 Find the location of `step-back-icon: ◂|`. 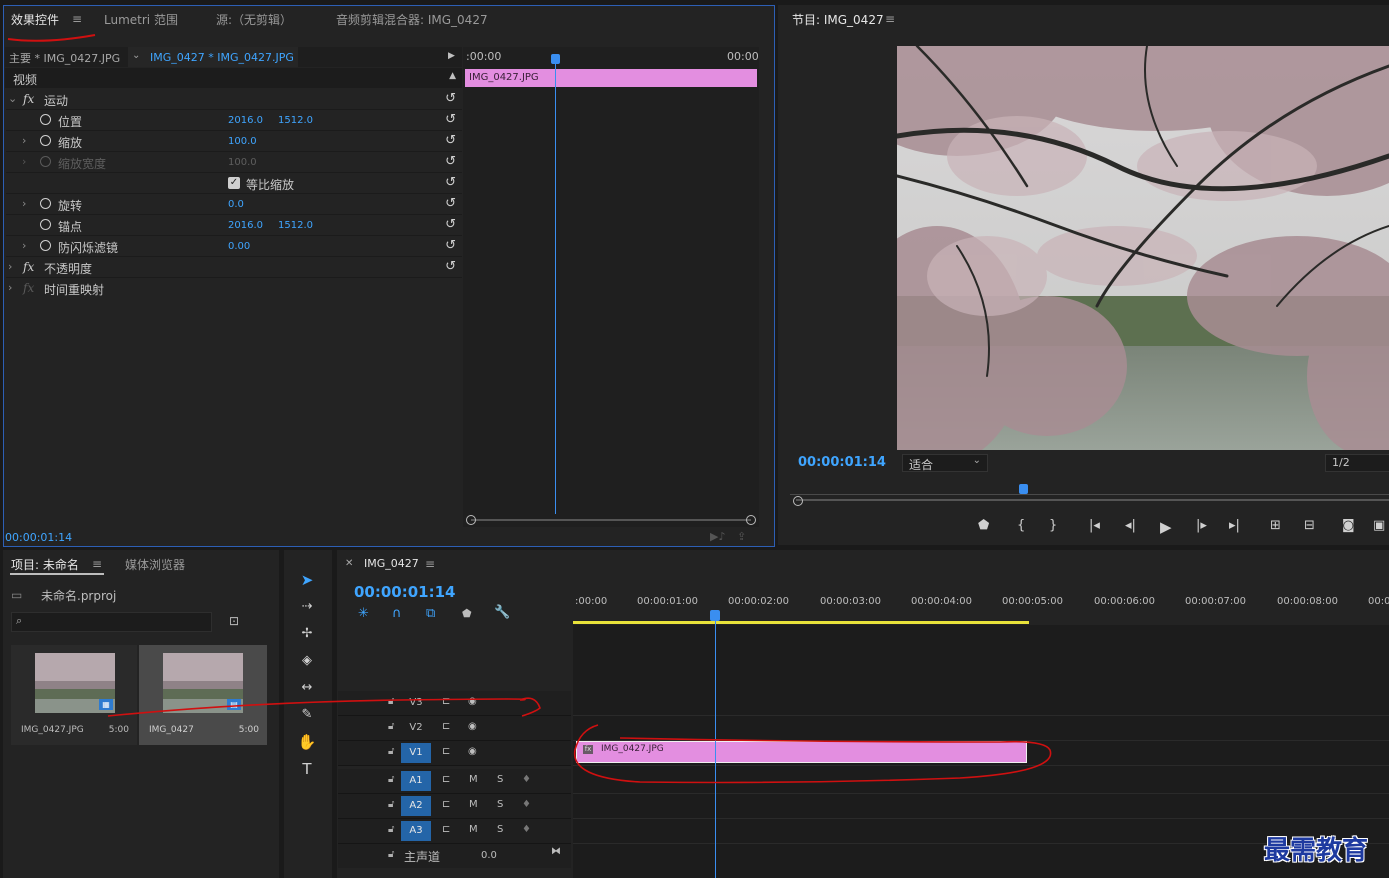

step-back-icon: ◂| is located at coordinates (1130, 525).